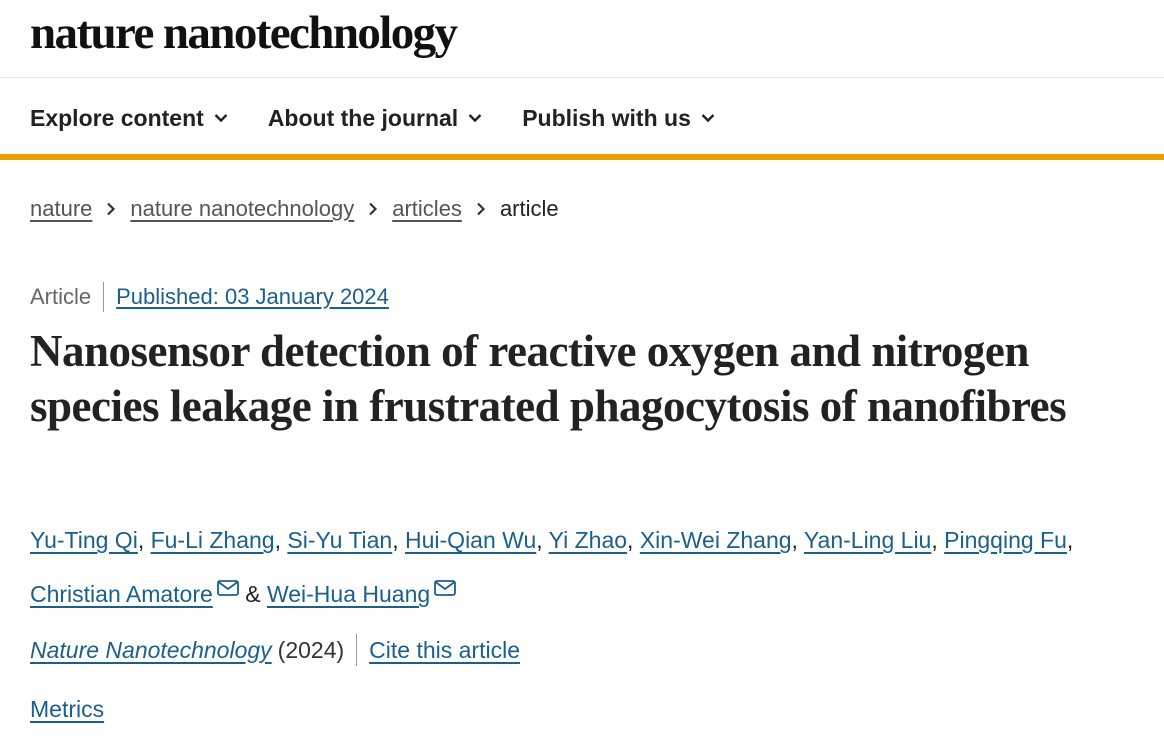  I want to click on author-link: Si-Yu Tian, so click(339, 540).